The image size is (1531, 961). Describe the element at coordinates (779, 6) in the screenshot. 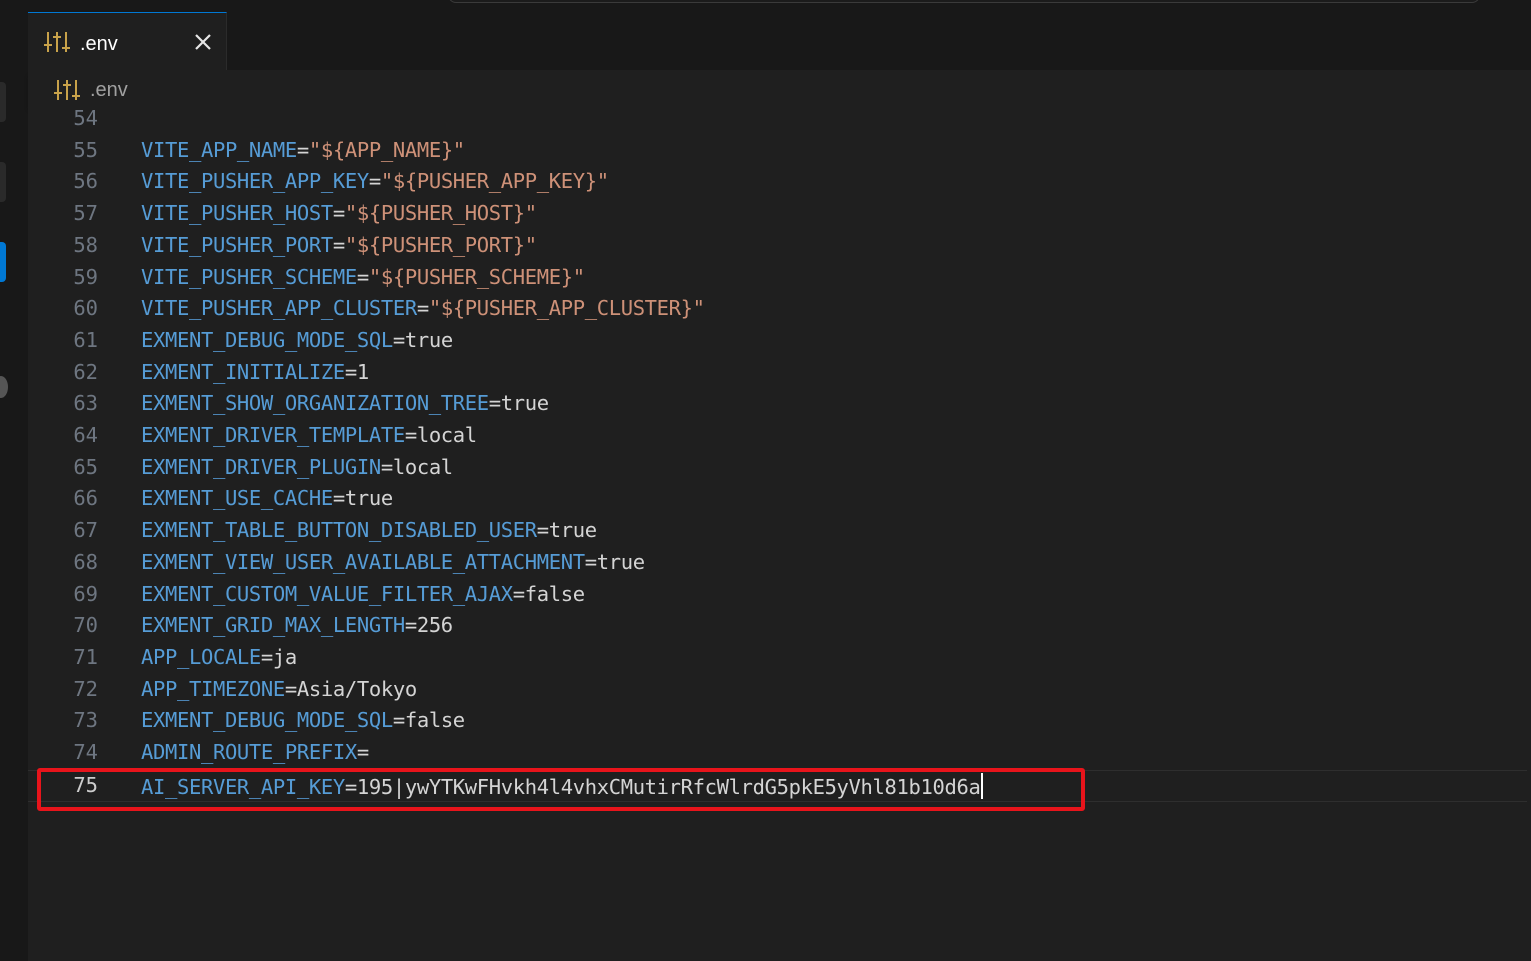

I see `title-bar` at that location.